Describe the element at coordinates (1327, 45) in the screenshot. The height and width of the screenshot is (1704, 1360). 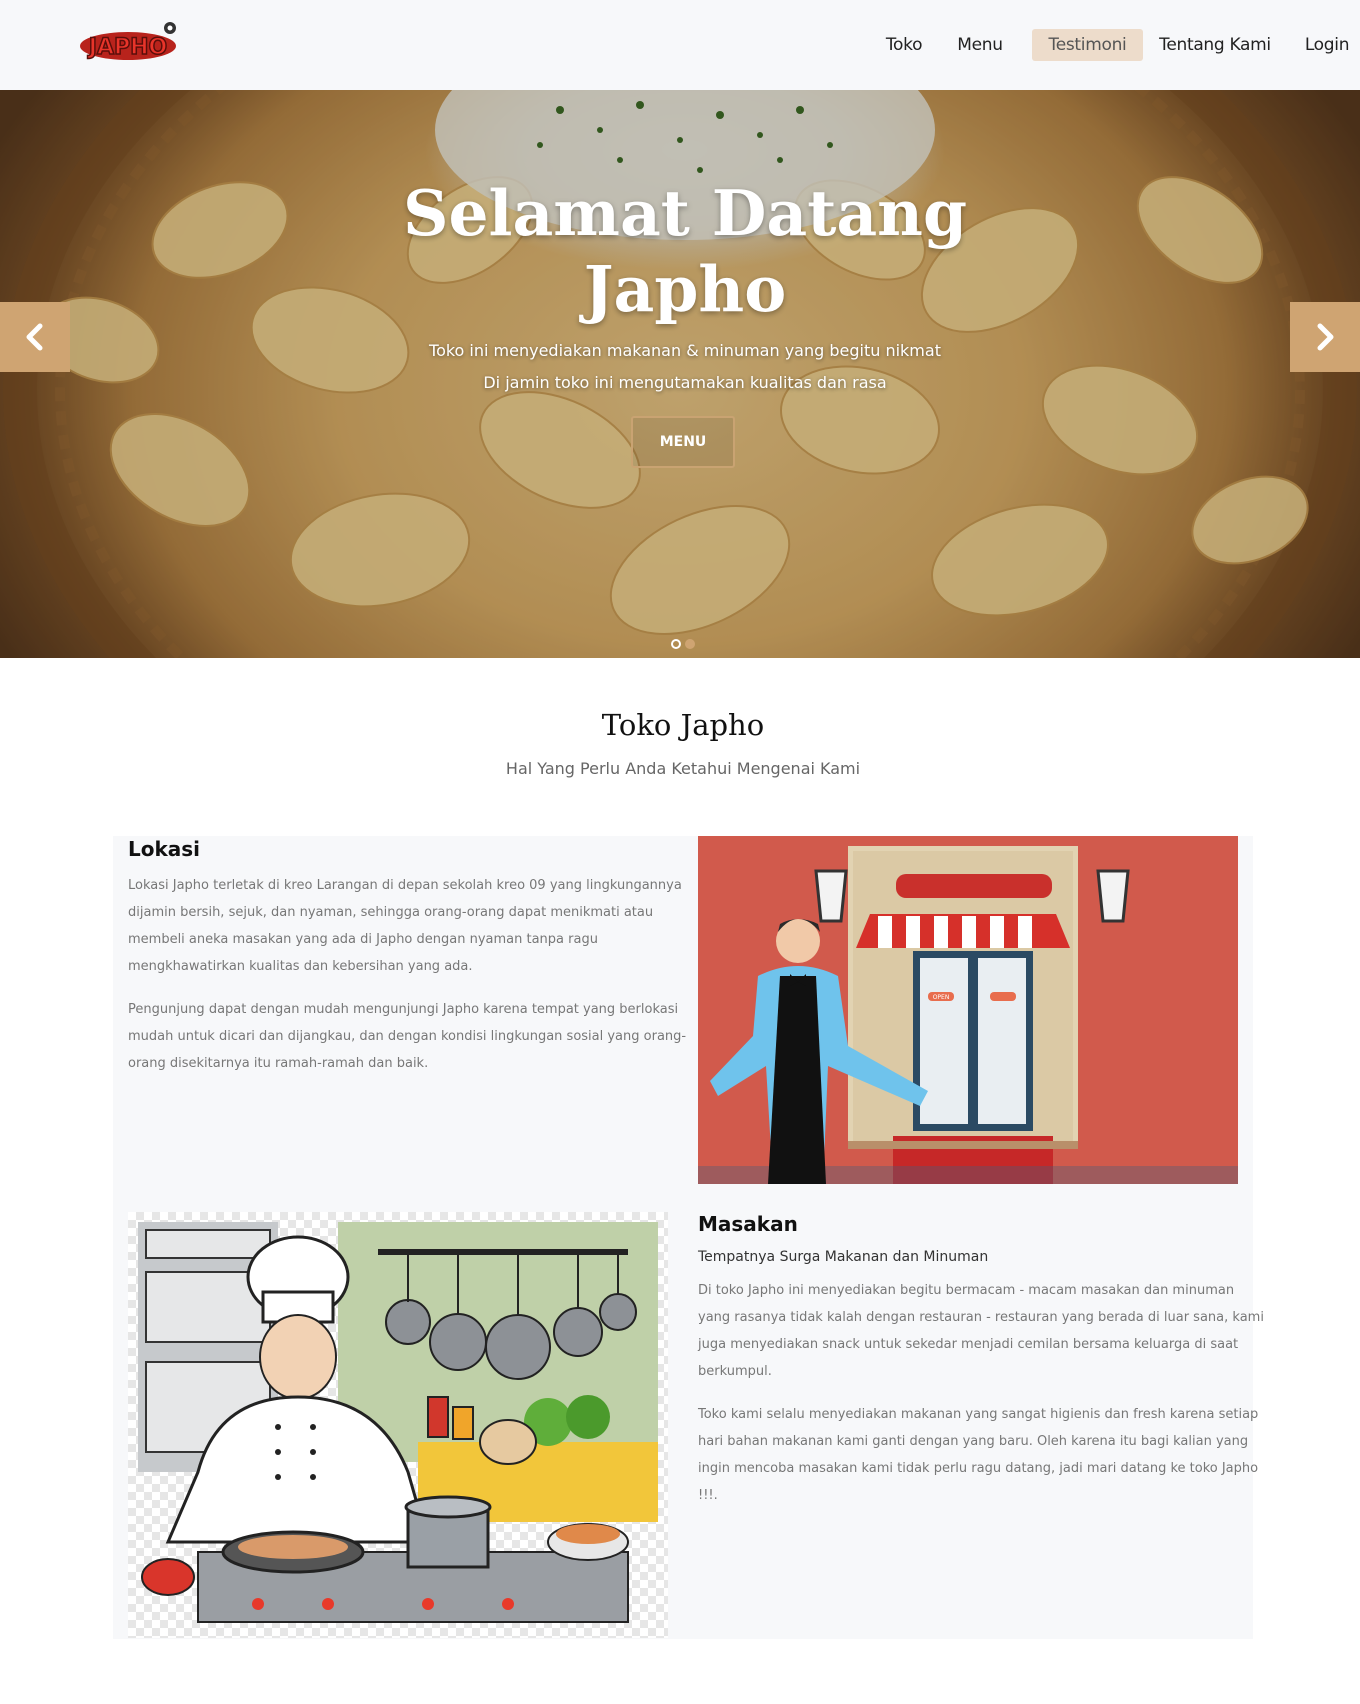
I see `nav-item-login: Login` at that location.